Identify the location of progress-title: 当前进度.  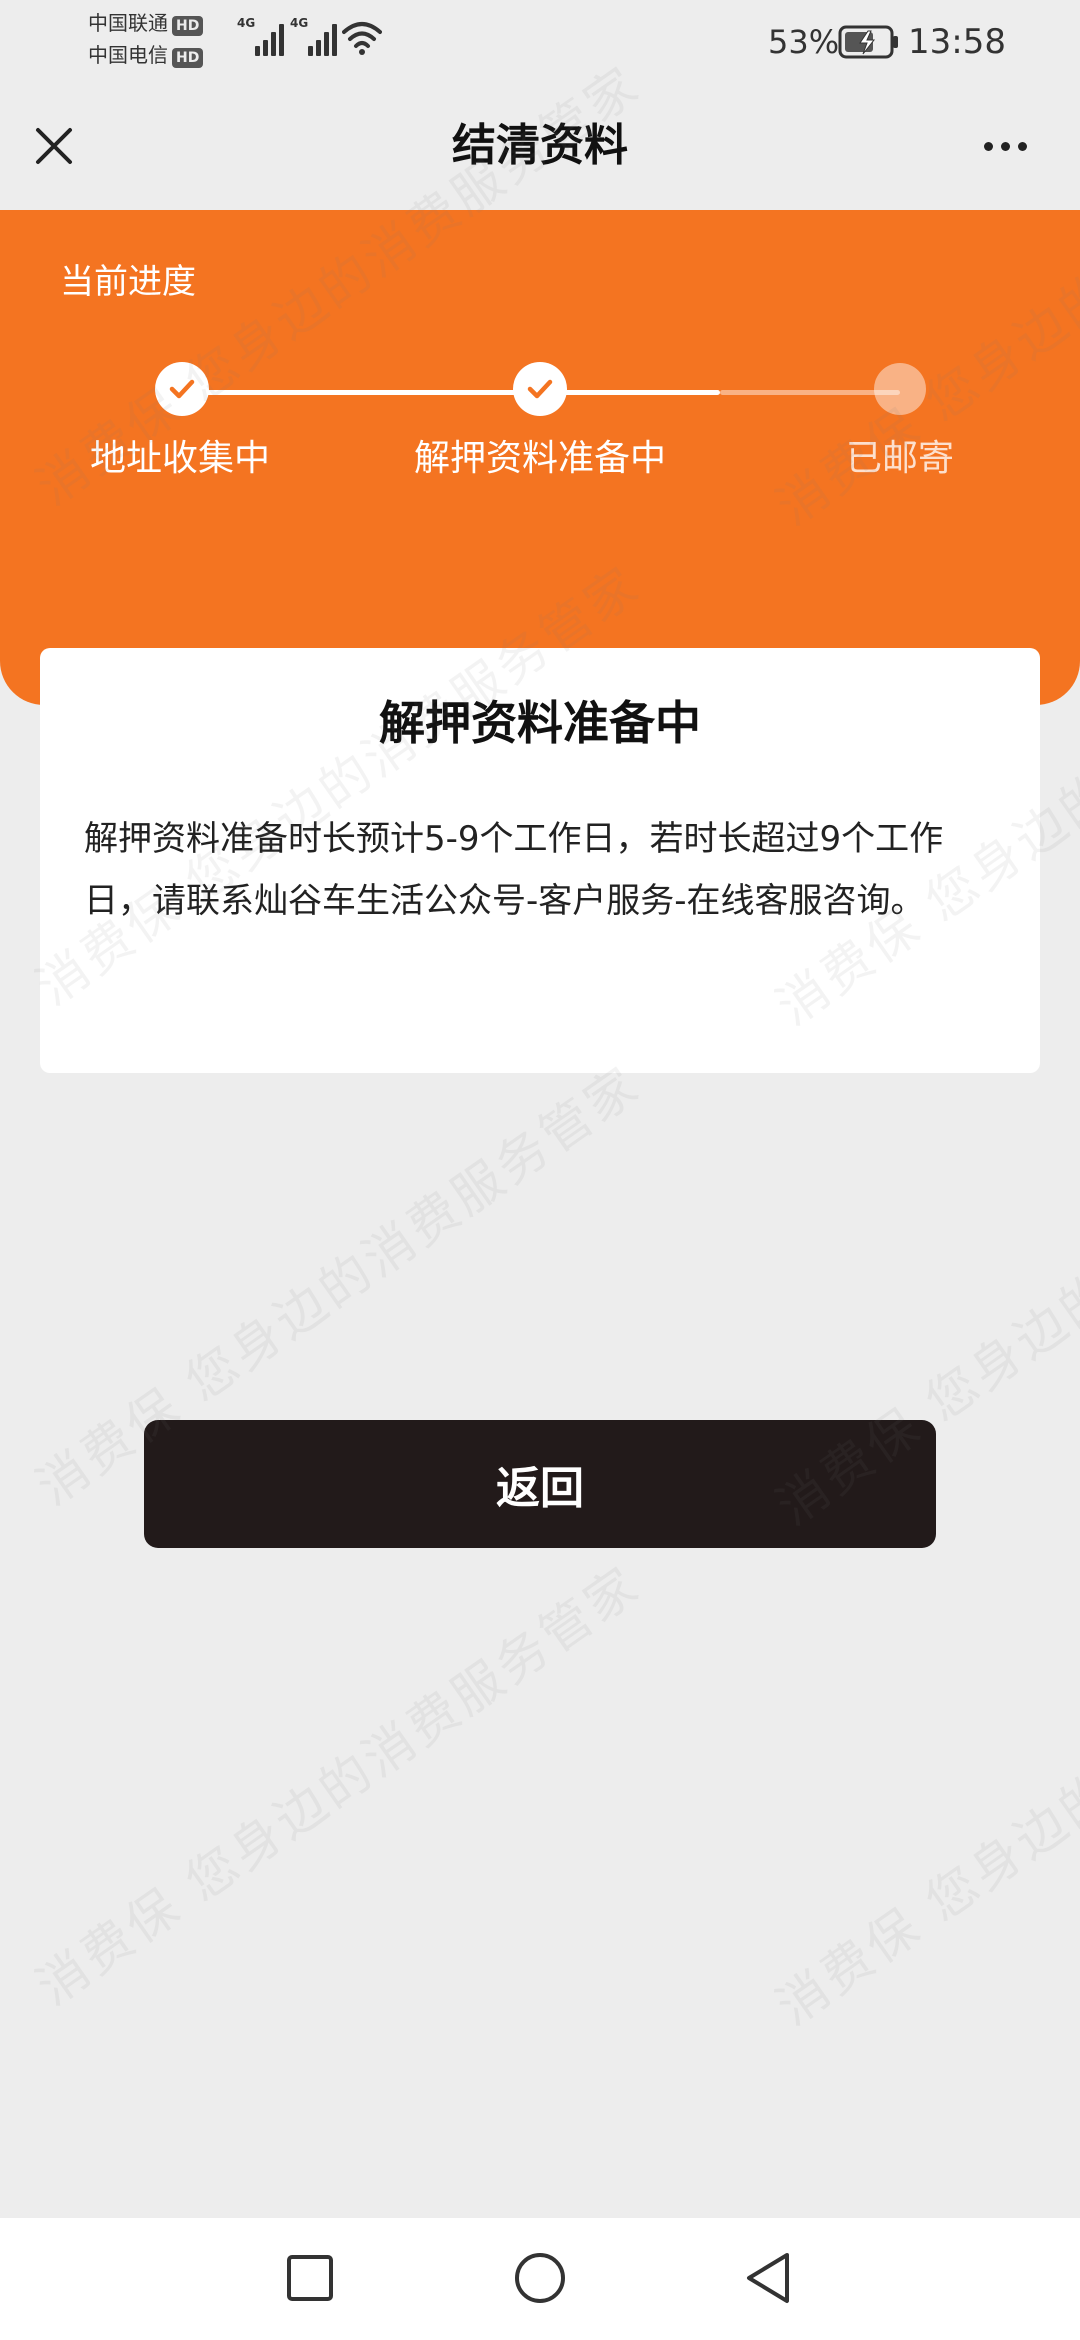
(128, 282).